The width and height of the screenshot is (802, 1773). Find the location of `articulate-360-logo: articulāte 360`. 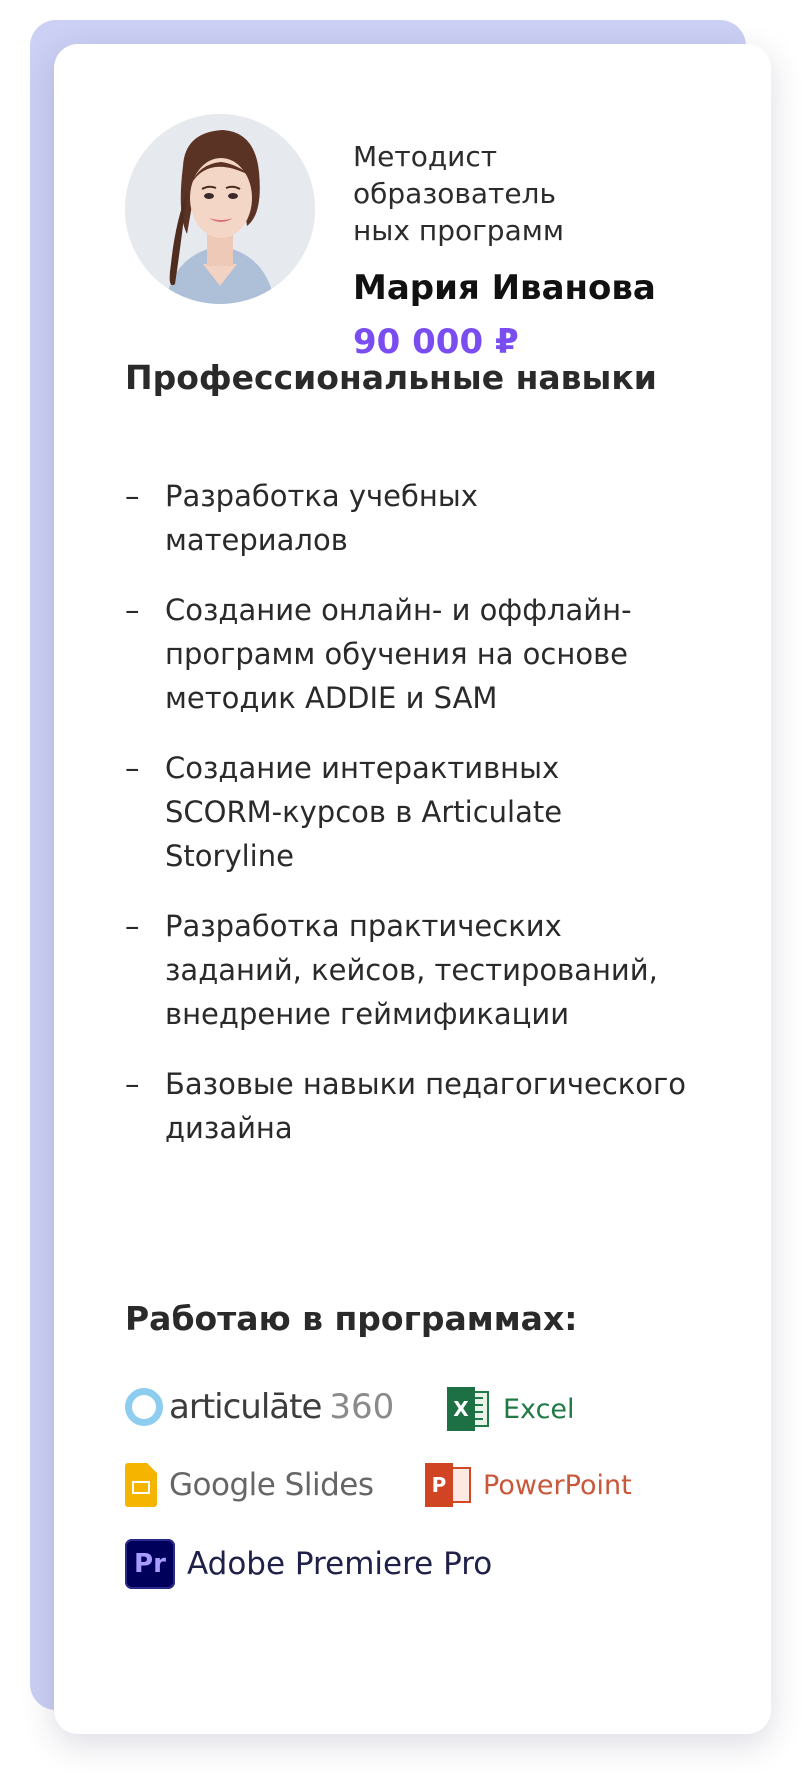

articulate-360-logo: articulāte 360 is located at coordinates (259, 1407).